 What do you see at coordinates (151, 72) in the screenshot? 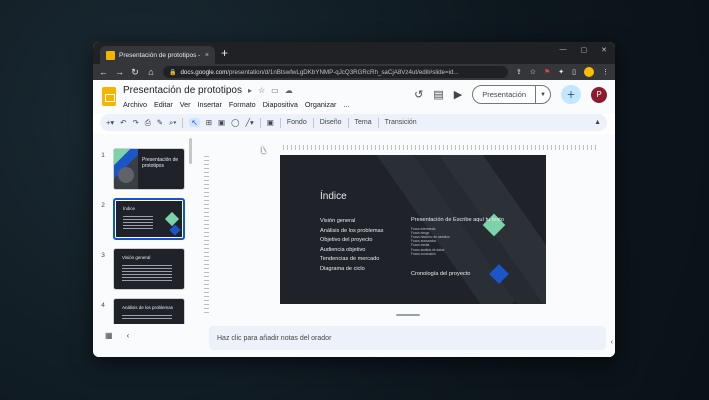
I see `home-button: ⌂` at bounding box center [151, 72].